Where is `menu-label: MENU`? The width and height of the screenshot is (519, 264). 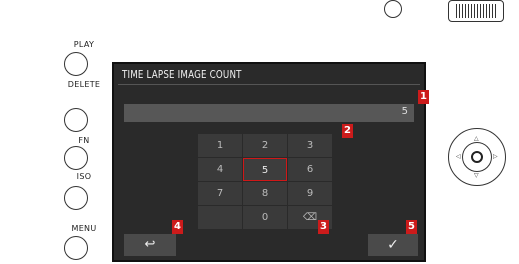 menu-label: MENU is located at coordinates (84, 228).